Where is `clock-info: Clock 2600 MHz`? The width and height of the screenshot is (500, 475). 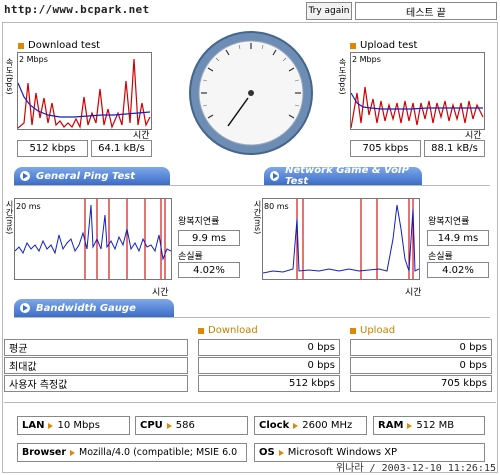
clock-info: Clock 2600 MHz is located at coordinates (310, 425).